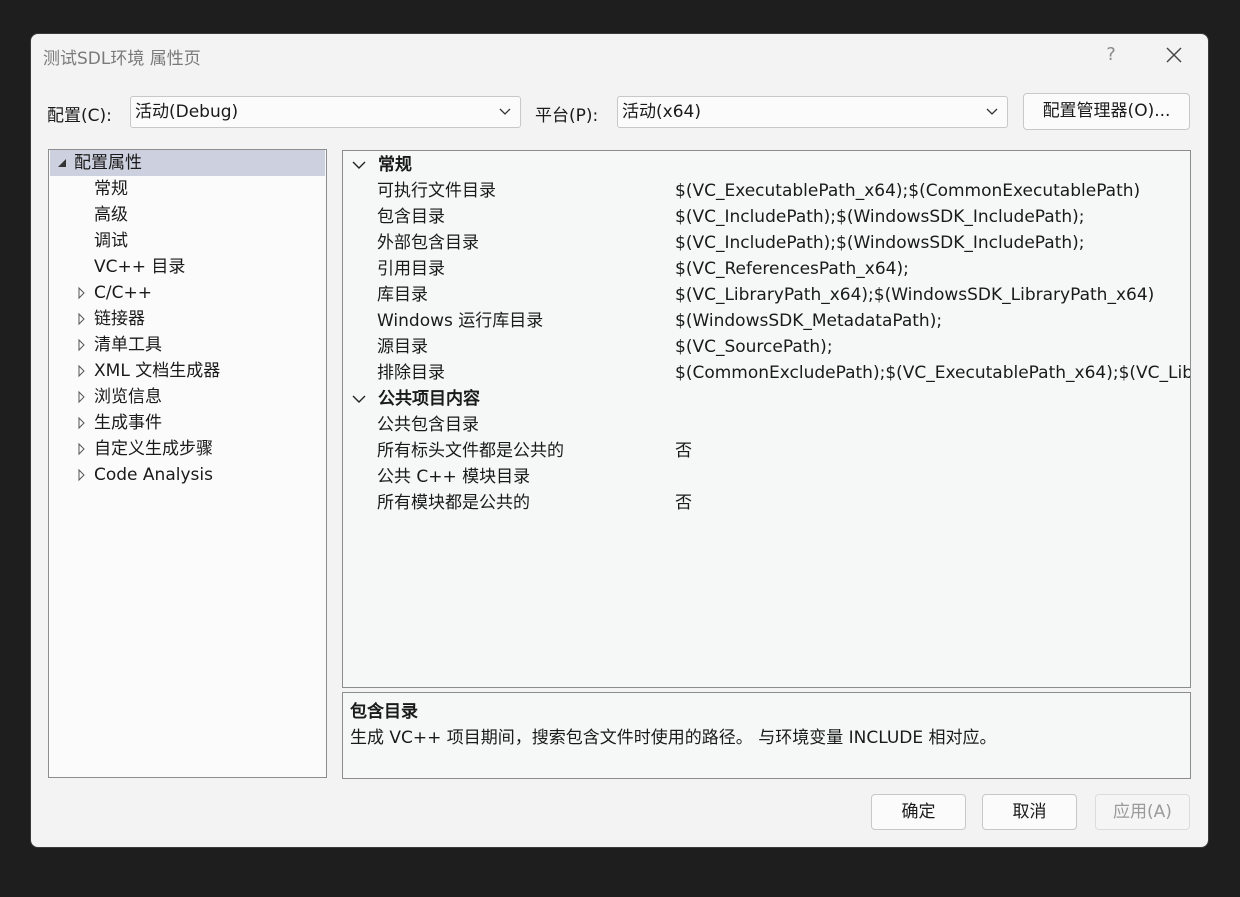  I want to click on grid-property-row: 所有模块都是公共的 否, so click(766, 503).